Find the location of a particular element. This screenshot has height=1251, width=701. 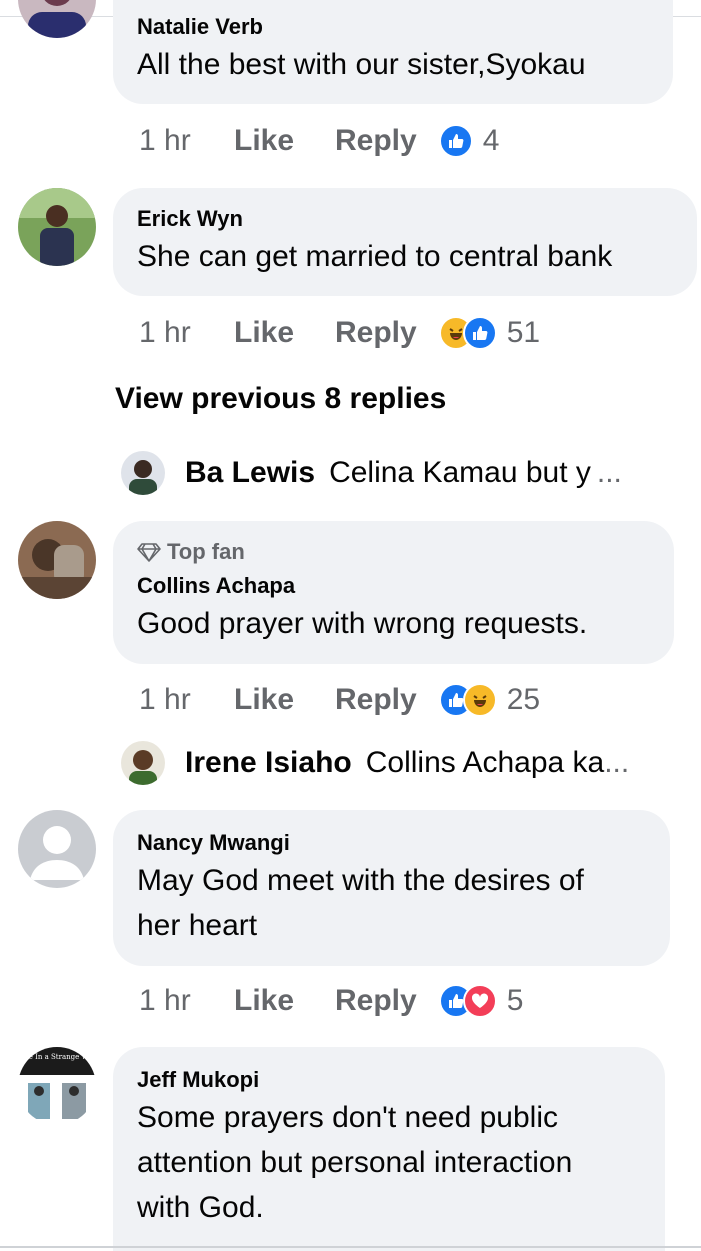

comment-text-line: May God meet with the desires of is located at coordinates (360, 880).